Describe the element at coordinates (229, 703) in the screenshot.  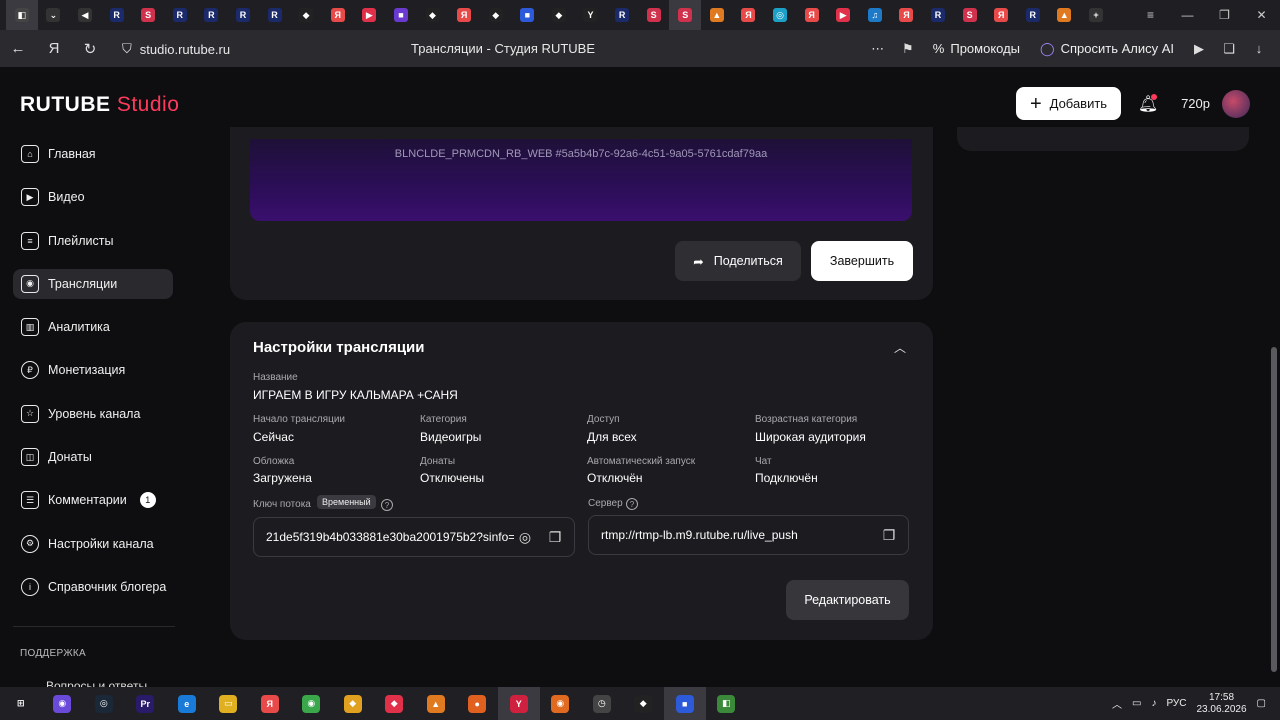
I see `taskbar-app: ▭` at that location.